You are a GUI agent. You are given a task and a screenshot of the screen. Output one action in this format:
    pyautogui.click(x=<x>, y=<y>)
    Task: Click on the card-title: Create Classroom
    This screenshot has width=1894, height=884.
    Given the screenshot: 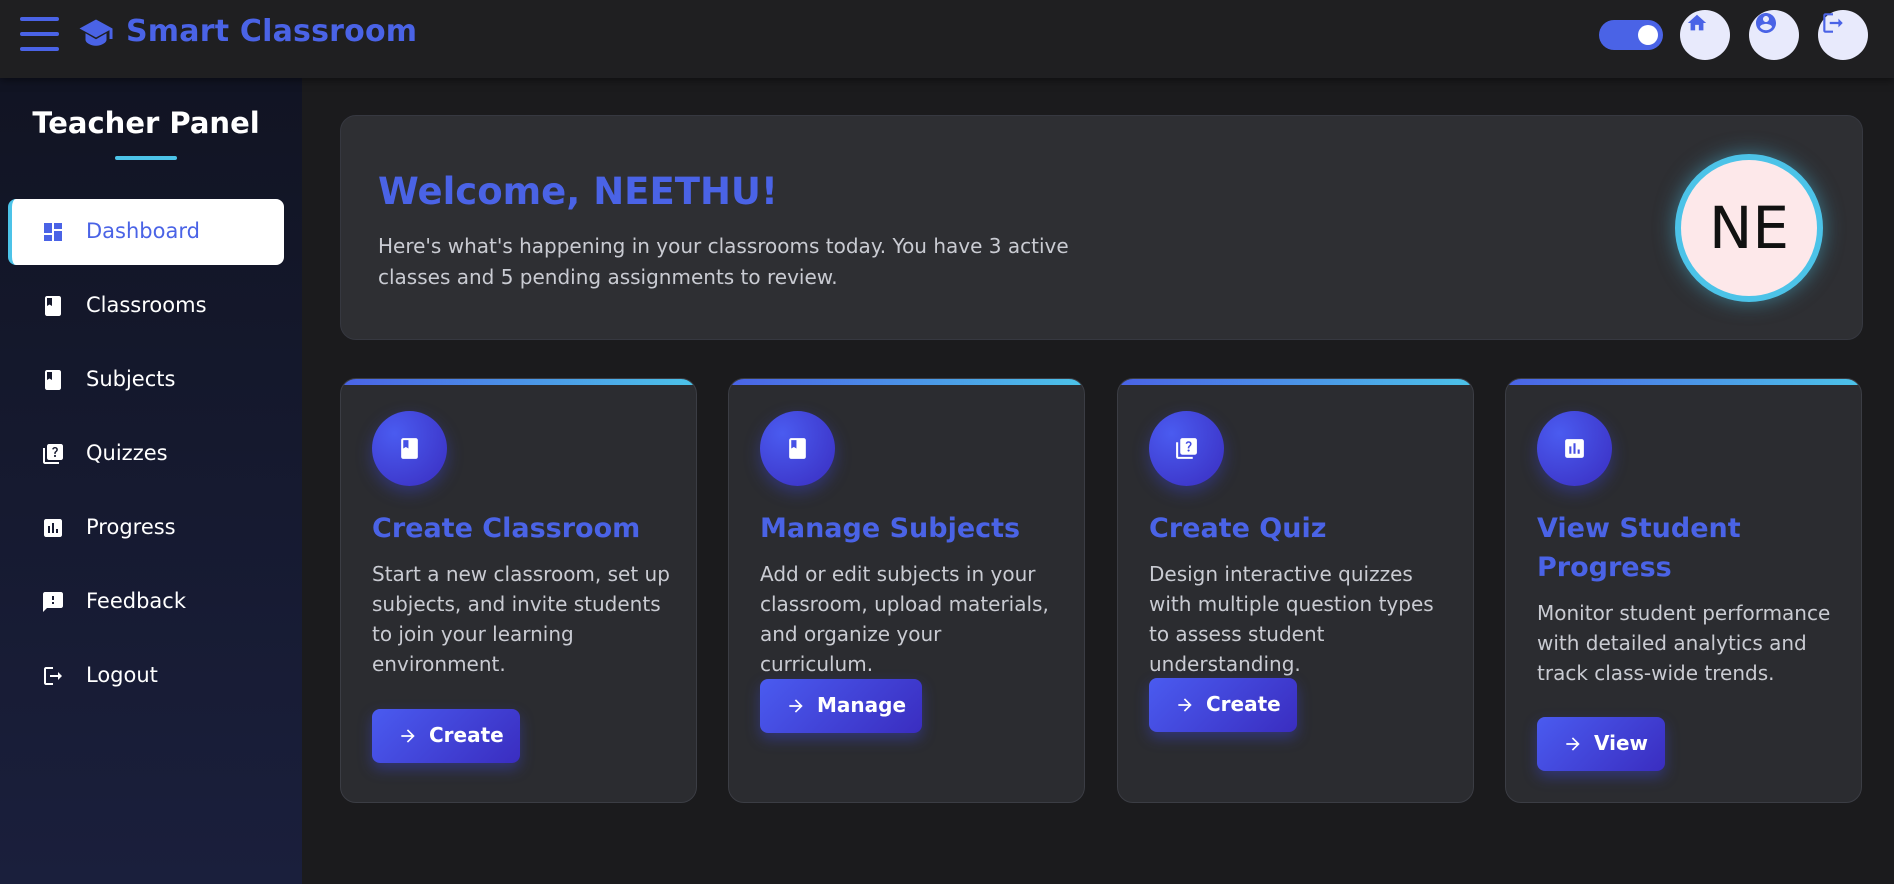 What is the action you would take?
    pyautogui.click(x=506, y=528)
    